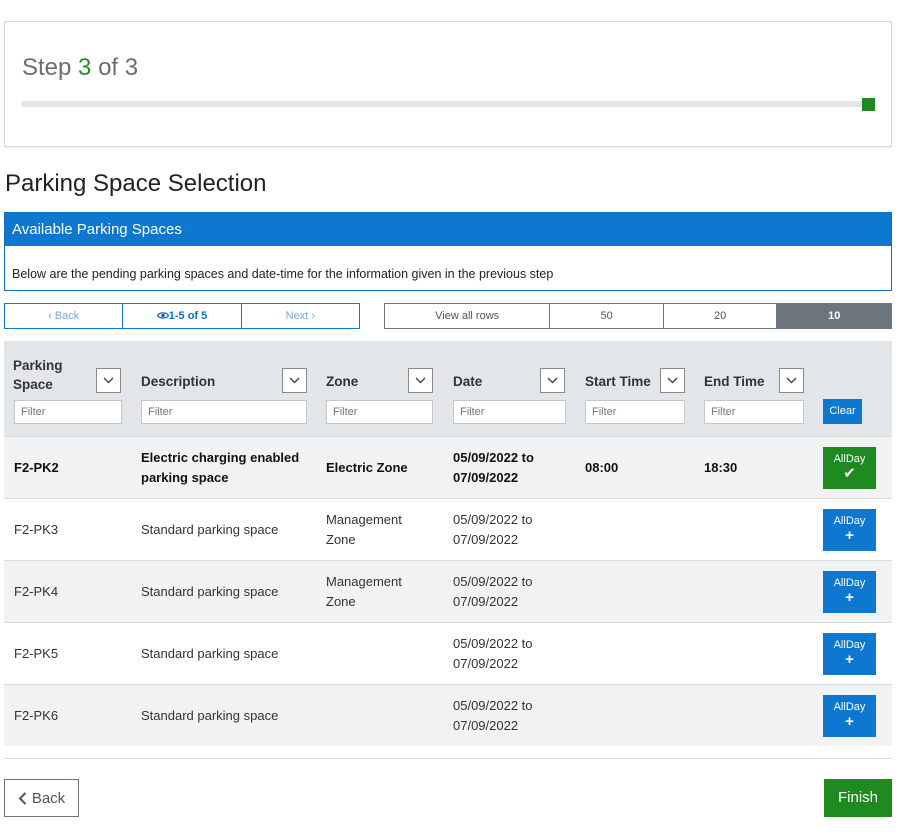  I want to click on filter-end-time, so click(754, 412).